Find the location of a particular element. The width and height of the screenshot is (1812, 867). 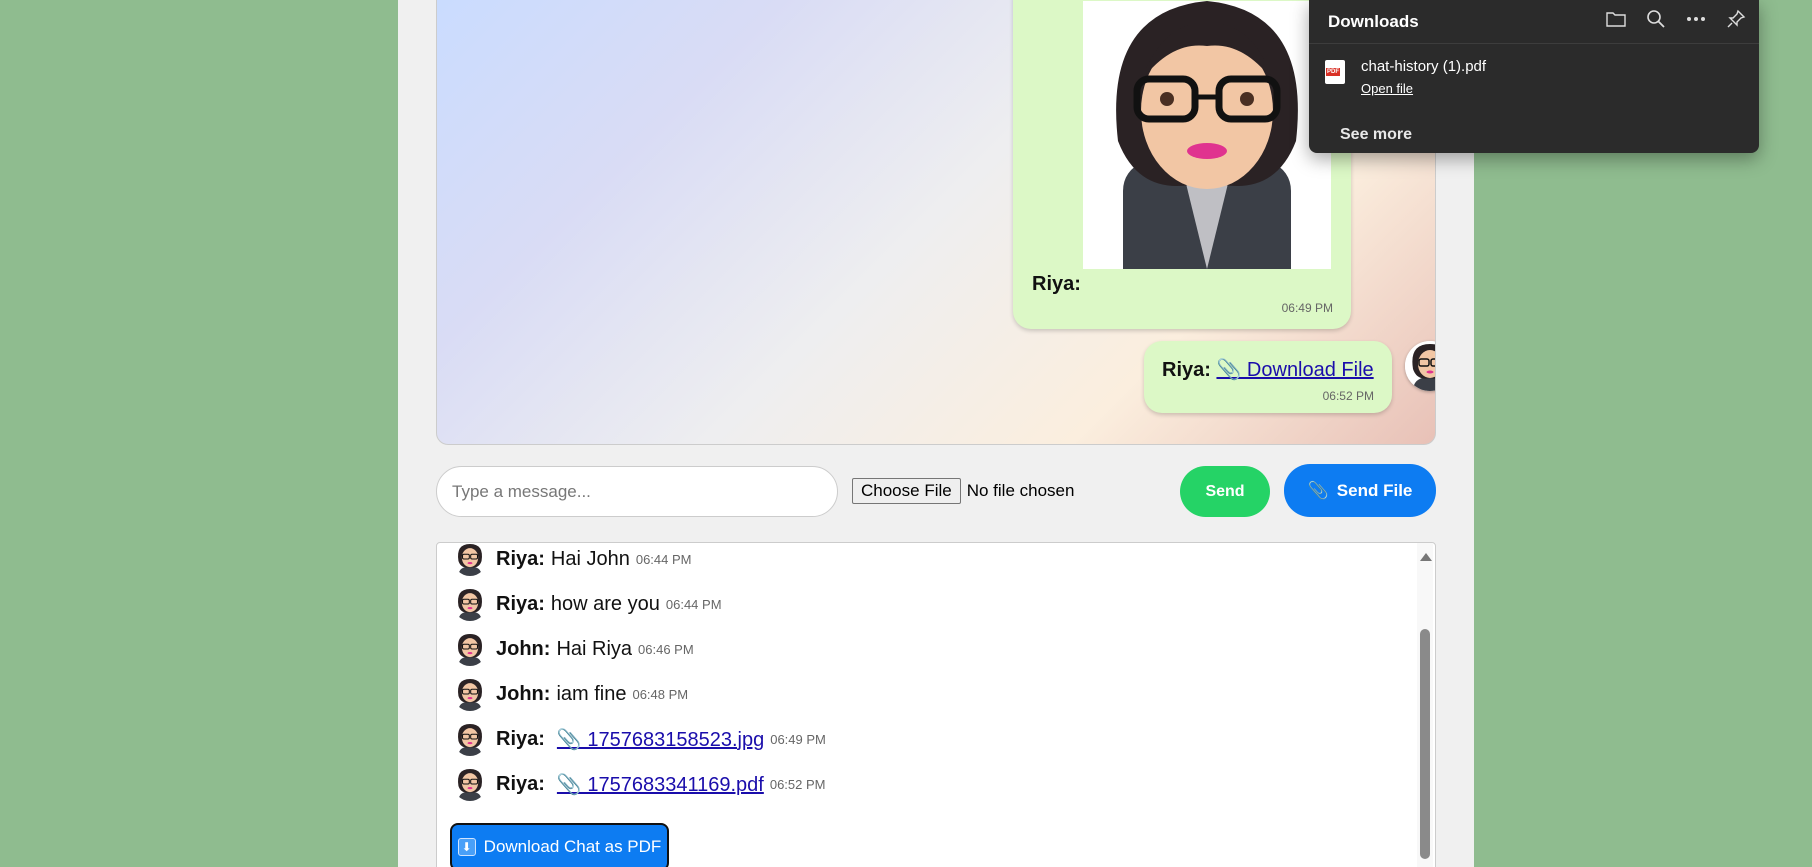

shared-image is located at coordinates (1207, 135).